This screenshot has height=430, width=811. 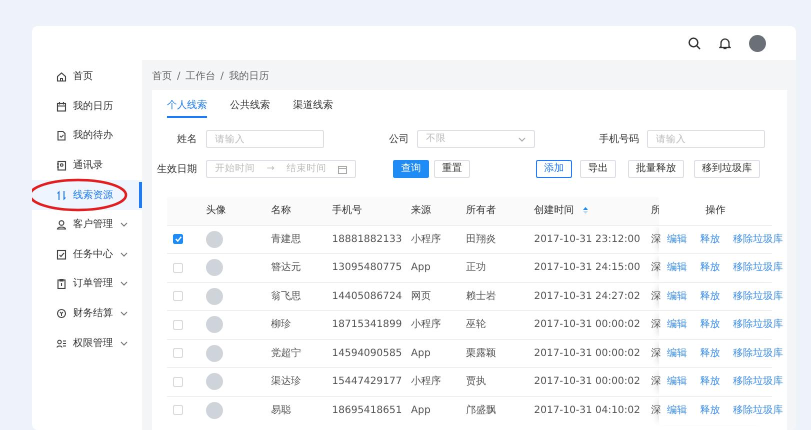 What do you see at coordinates (286, 296) in the screenshot?
I see `name-cell: 翁飞思` at bounding box center [286, 296].